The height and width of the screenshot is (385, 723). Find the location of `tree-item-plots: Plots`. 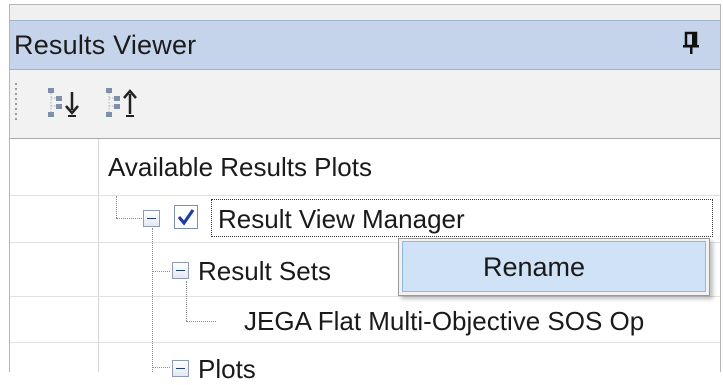

tree-item-plots: Plots is located at coordinates (227, 369).